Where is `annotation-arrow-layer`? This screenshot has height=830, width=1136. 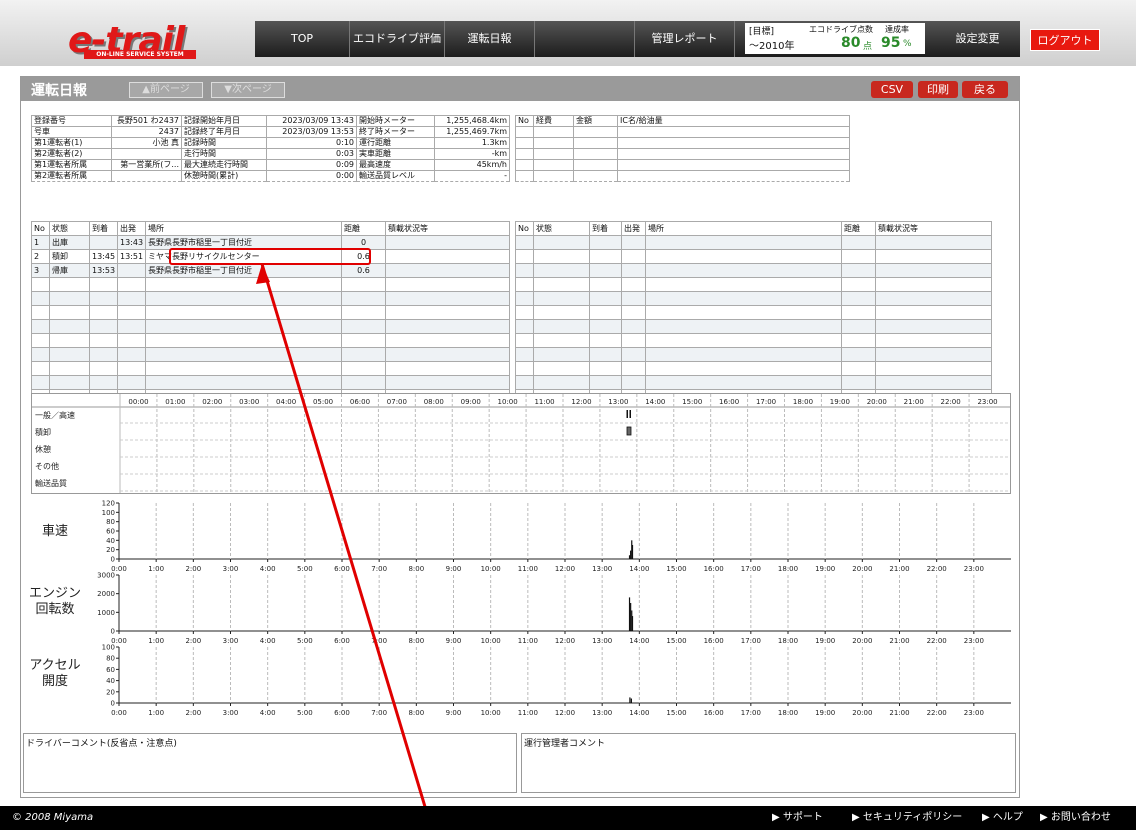
annotation-arrow-layer is located at coordinates (345, 546).